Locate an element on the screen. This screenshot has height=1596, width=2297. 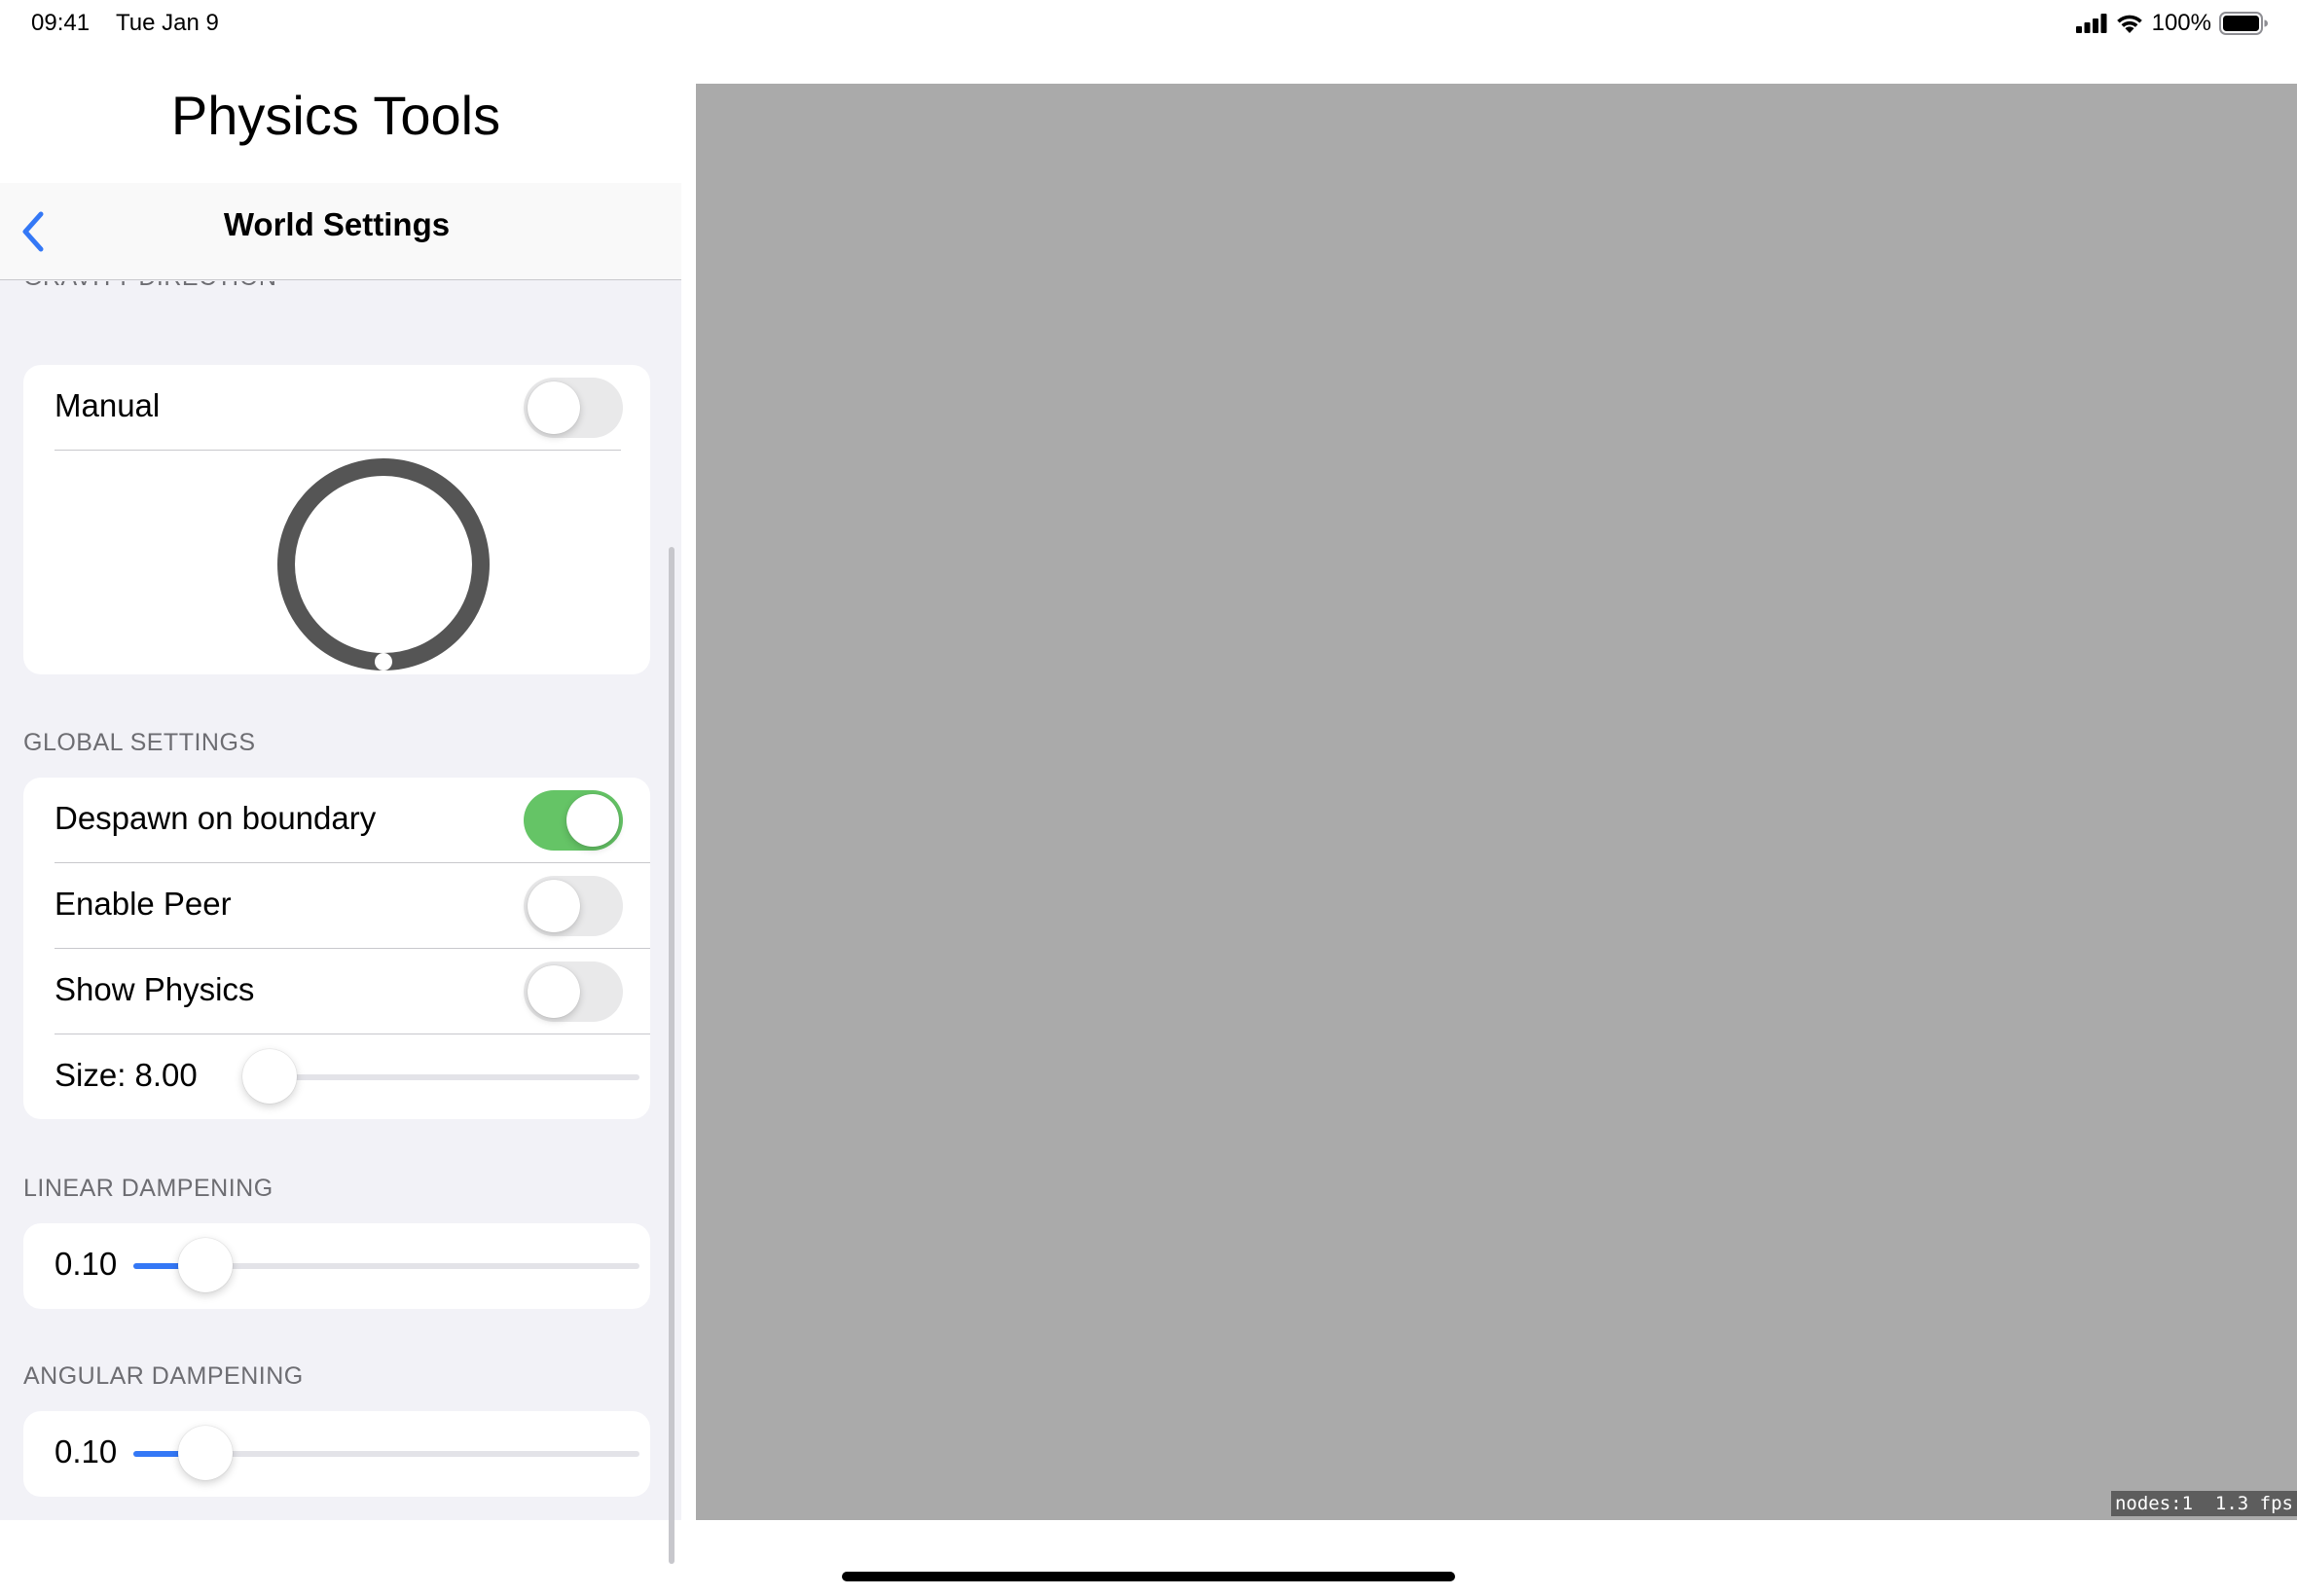
despawn-row: Despawn on boundary is located at coordinates (336, 820).